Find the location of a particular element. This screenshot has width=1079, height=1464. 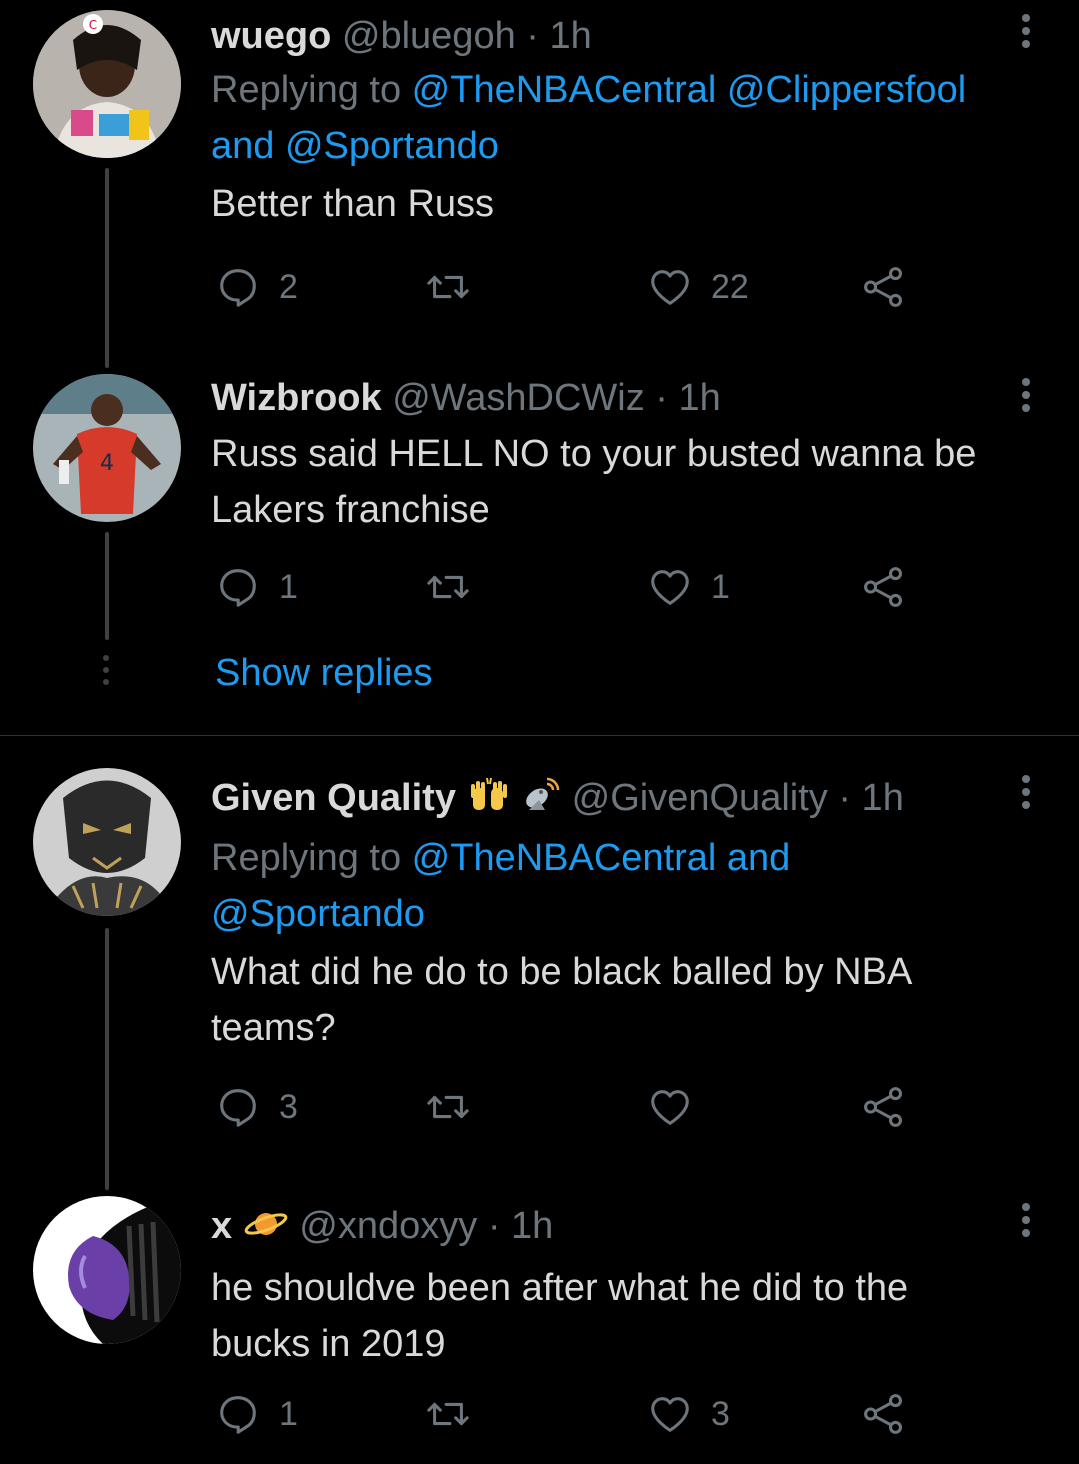

thread-continuation-dots is located at coordinates (106, 673).